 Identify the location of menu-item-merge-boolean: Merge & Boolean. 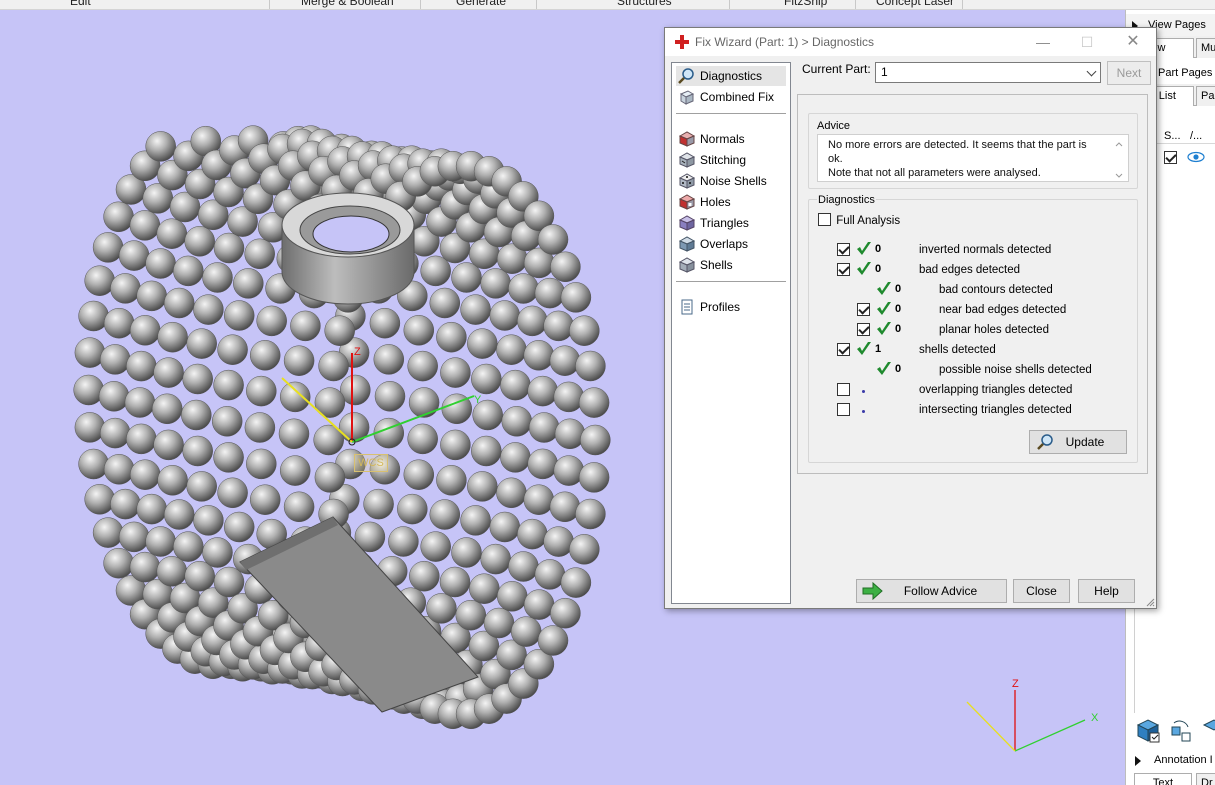
(347, 4).